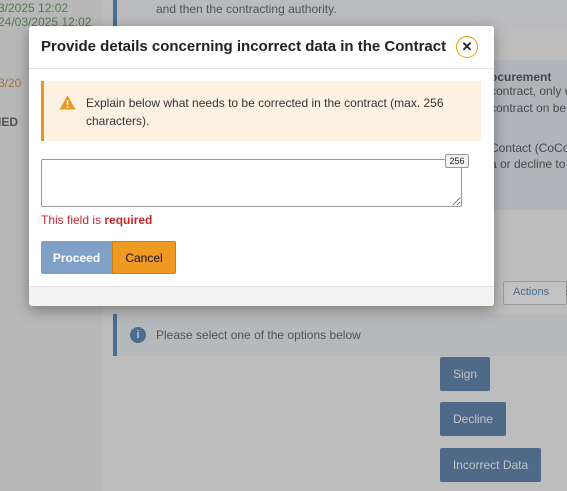 The width and height of the screenshot is (567, 491). What do you see at coordinates (76, 257) in the screenshot?
I see `proceed-button: Proceed` at bounding box center [76, 257].